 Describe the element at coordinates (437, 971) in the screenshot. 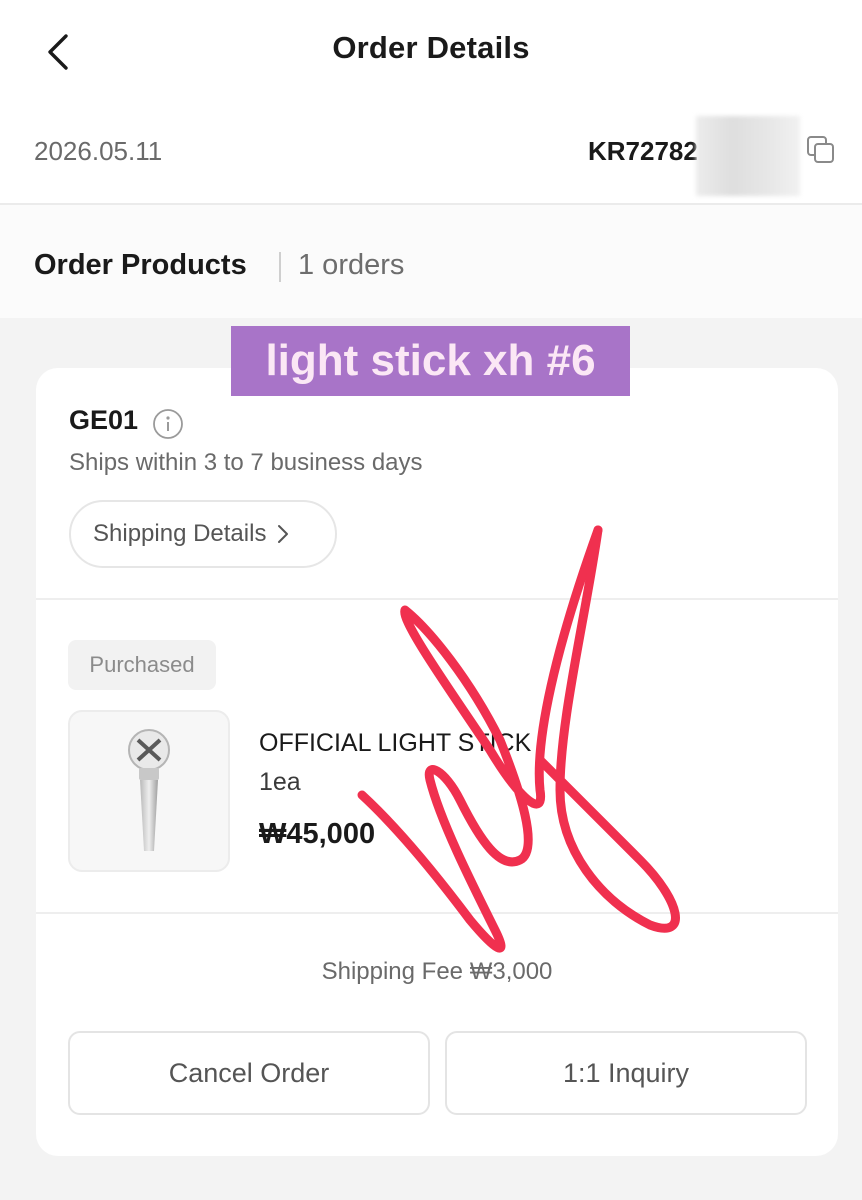

I see `shipping-fee: Shipping Fee ₩3,000` at that location.